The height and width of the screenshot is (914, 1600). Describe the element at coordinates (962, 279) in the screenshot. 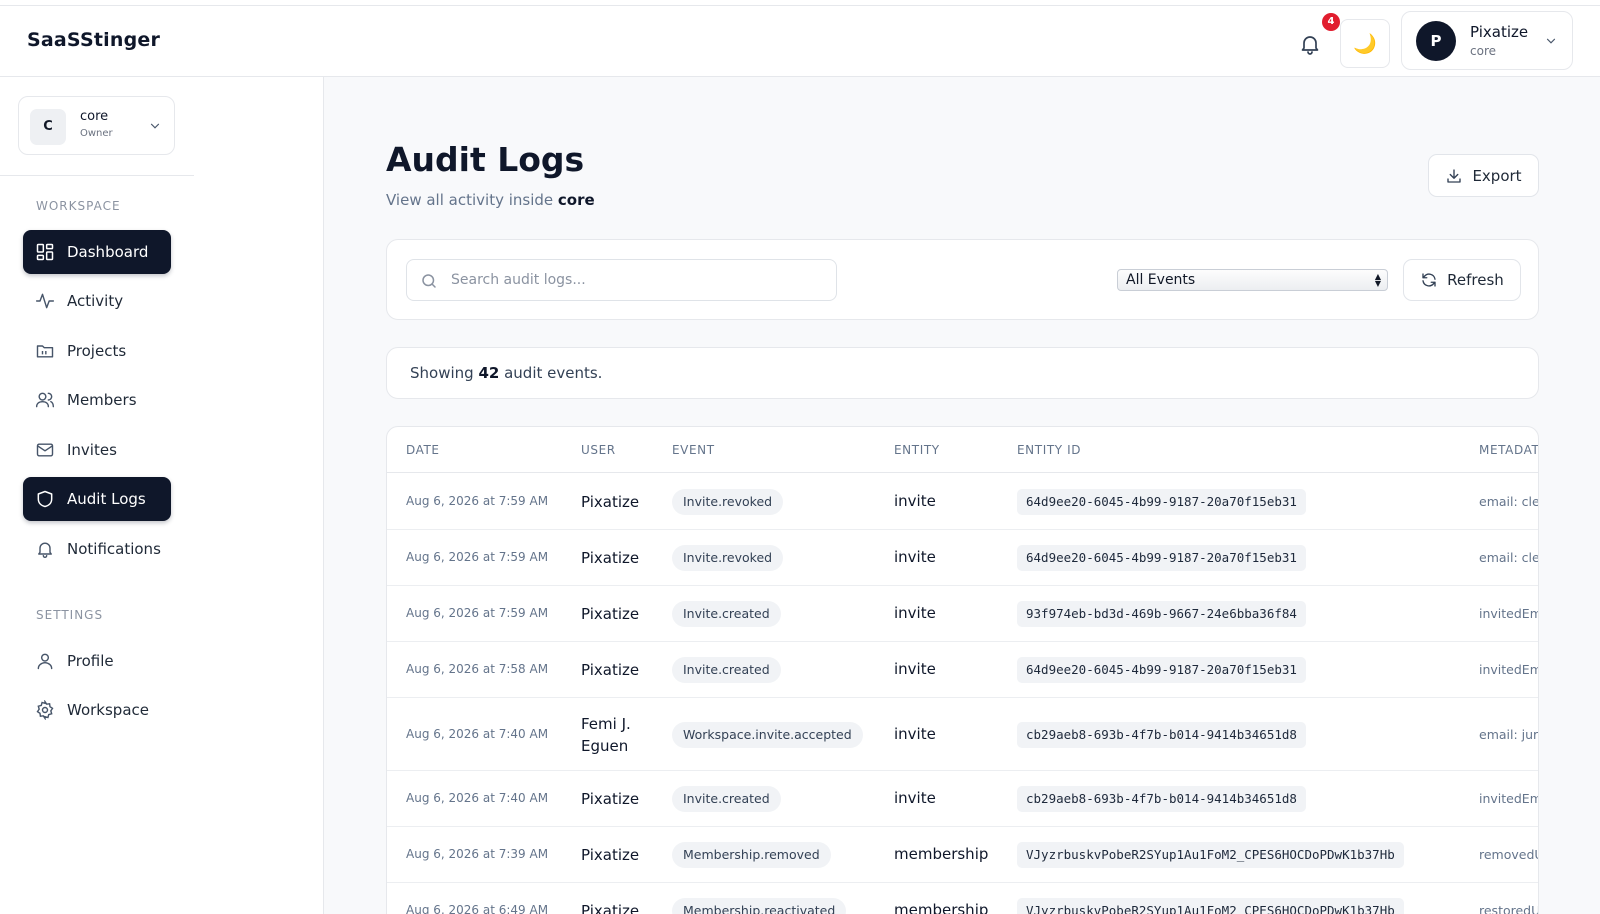

I see `filter-bar: All Events ▲▼ Refresh` at that location.